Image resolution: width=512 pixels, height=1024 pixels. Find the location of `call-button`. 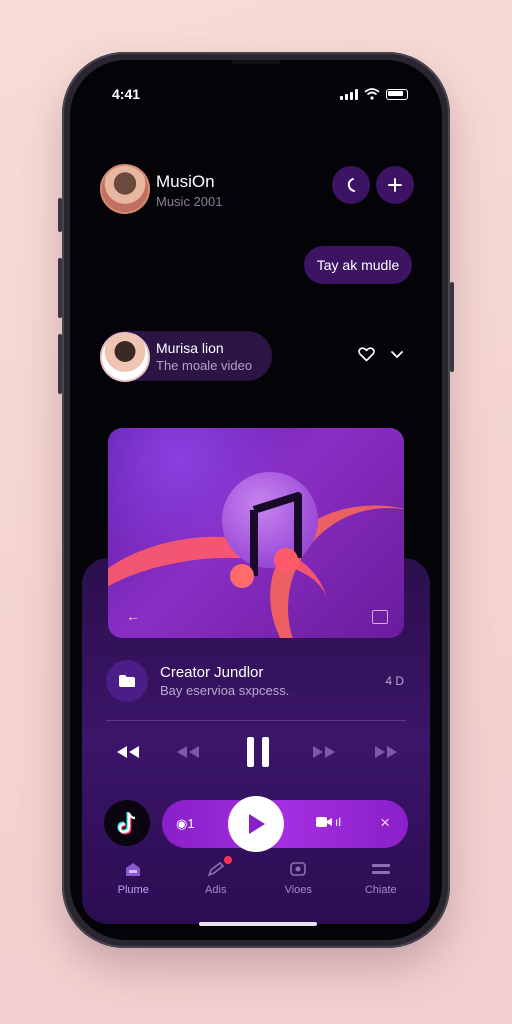

call-button is located at coordinates (351, 185).